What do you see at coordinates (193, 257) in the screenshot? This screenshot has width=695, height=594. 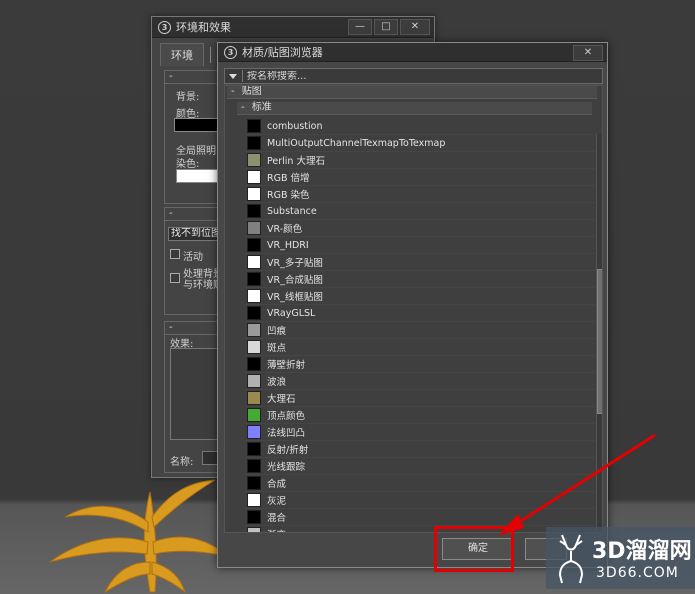 I see `active-label: 活动` at bounding box center [193, 257].